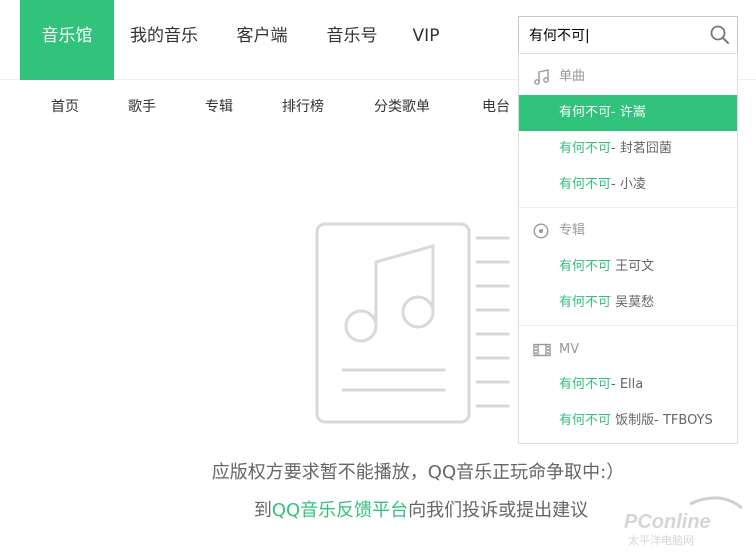 The height and width of the screenshot is (553, 756). I want to click on suggestion-mv-1: 有何不可- Ella, so click(628, 385).